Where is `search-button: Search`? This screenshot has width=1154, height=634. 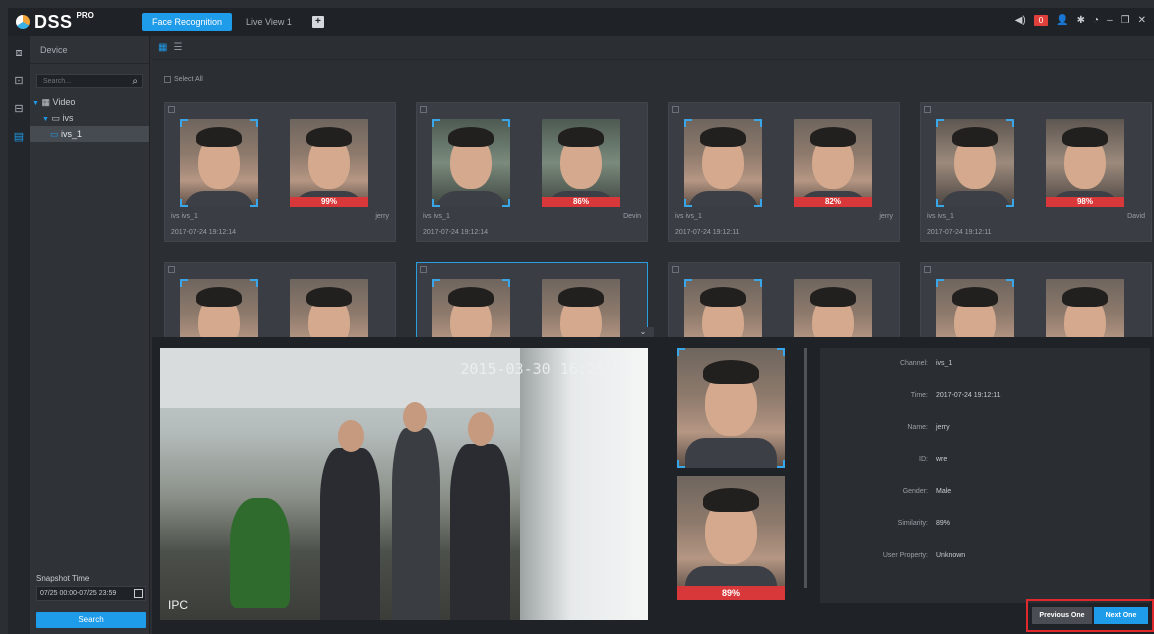 search-button: Search is located at coordinates (91, 620).